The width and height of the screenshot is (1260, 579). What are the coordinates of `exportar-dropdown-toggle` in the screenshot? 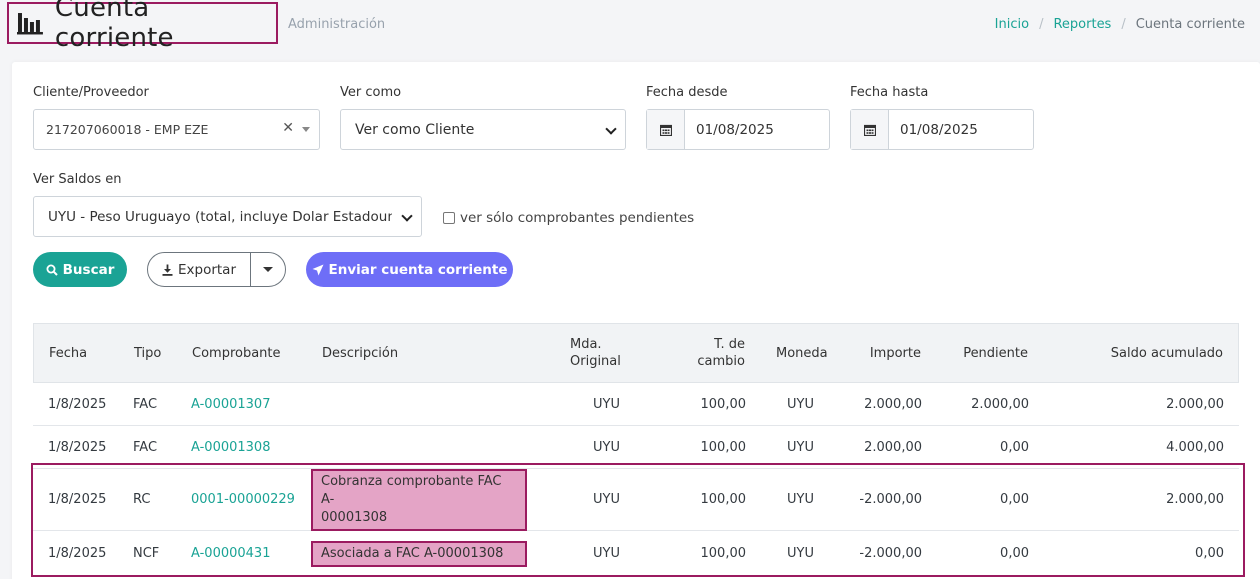 It's located at (268, 269).